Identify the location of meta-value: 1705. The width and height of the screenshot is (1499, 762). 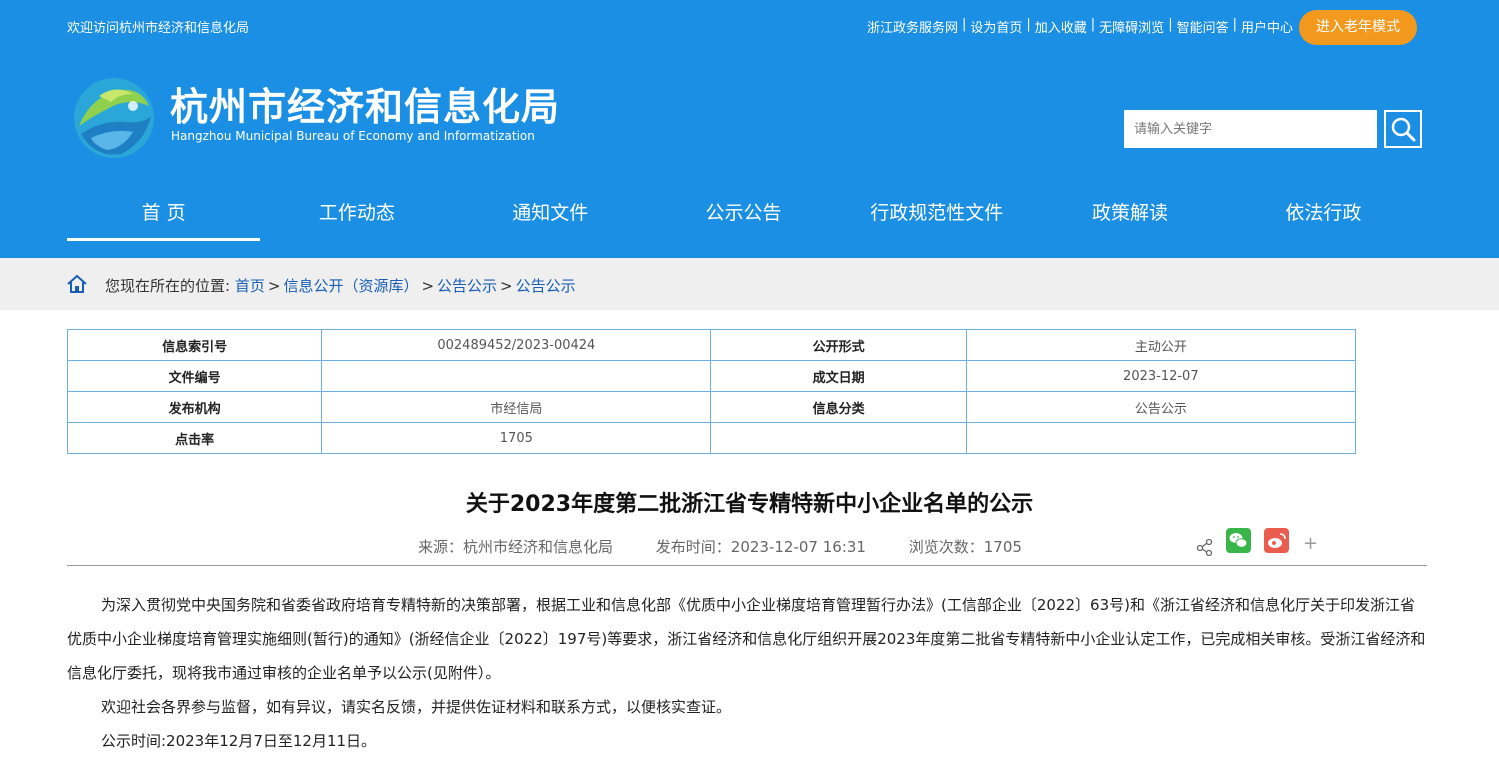
(516, 438).